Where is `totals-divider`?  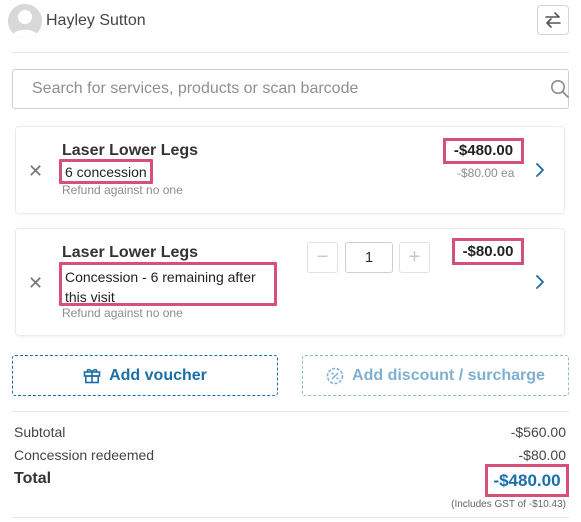
totals-divider is located at coordinates (290, 411).